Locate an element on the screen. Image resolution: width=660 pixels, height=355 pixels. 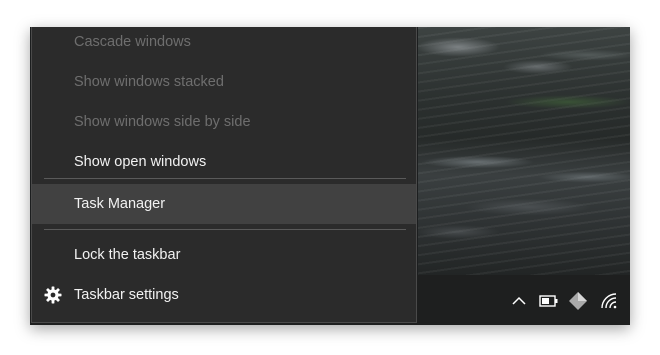
menu-item-show-windows-side-by-side: Show windows side by side is located at coordinates (224, 122).